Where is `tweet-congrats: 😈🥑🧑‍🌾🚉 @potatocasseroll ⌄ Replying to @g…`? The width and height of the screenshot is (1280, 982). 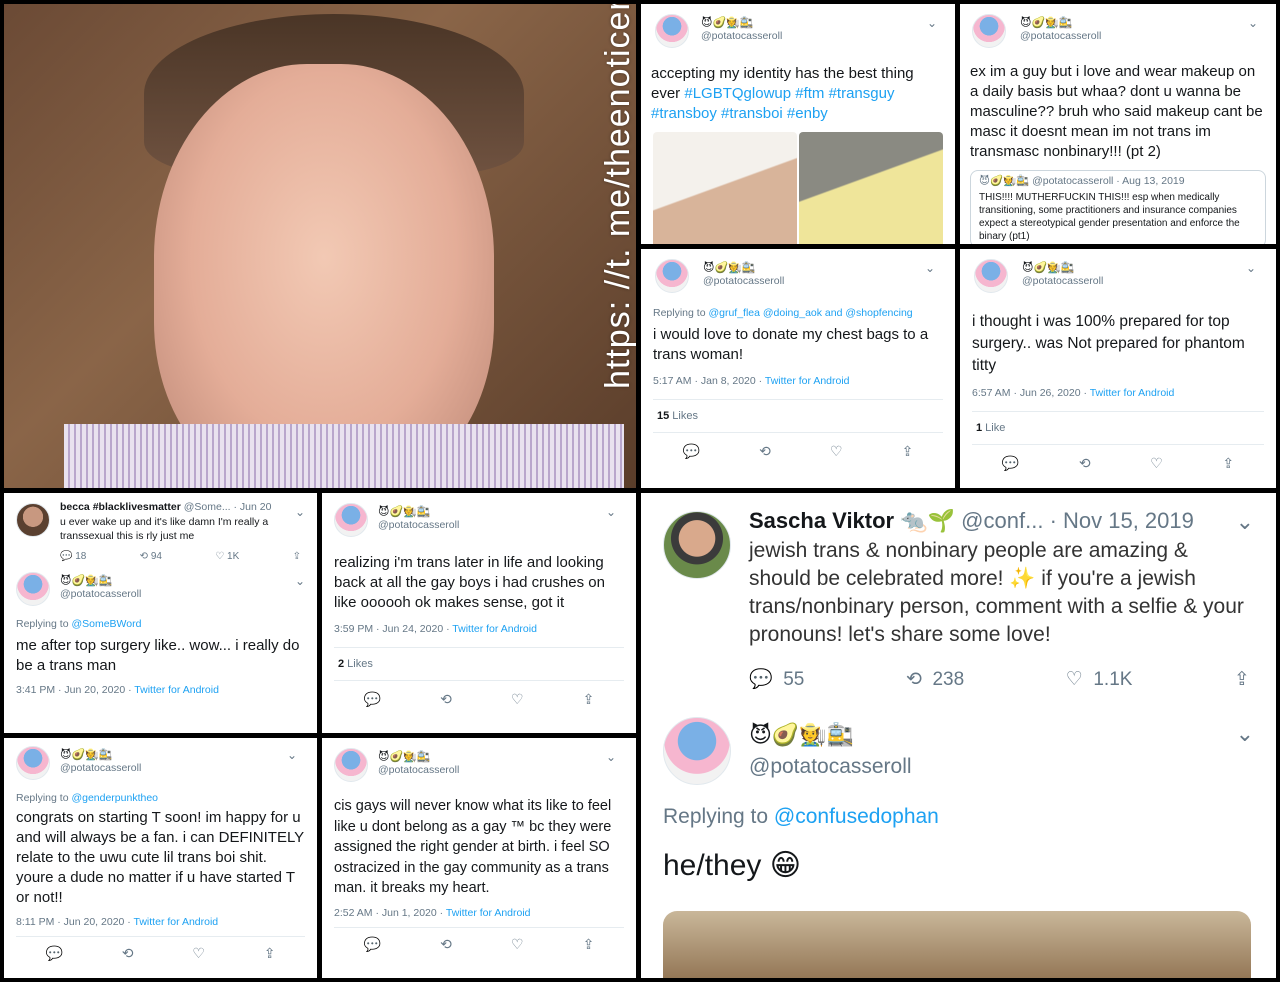
tweet-congrats: 😈🥑🧑‍🌾🚉 @potatocasseroll ⌄ Replying to @g… is located at coordinates (160, 858).